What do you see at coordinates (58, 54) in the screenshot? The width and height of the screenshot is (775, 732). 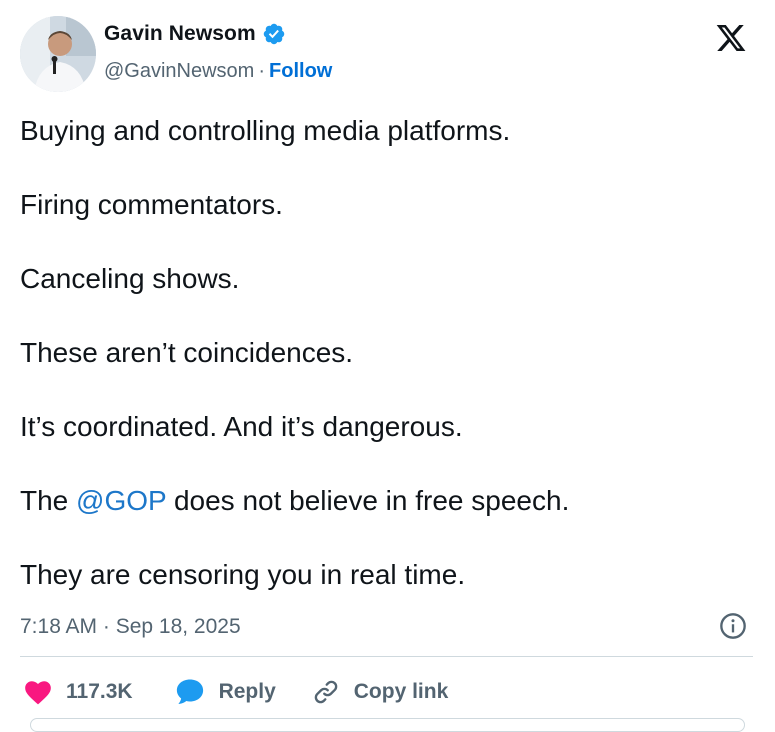 I see `avatar` at bounding box center [58, 54].